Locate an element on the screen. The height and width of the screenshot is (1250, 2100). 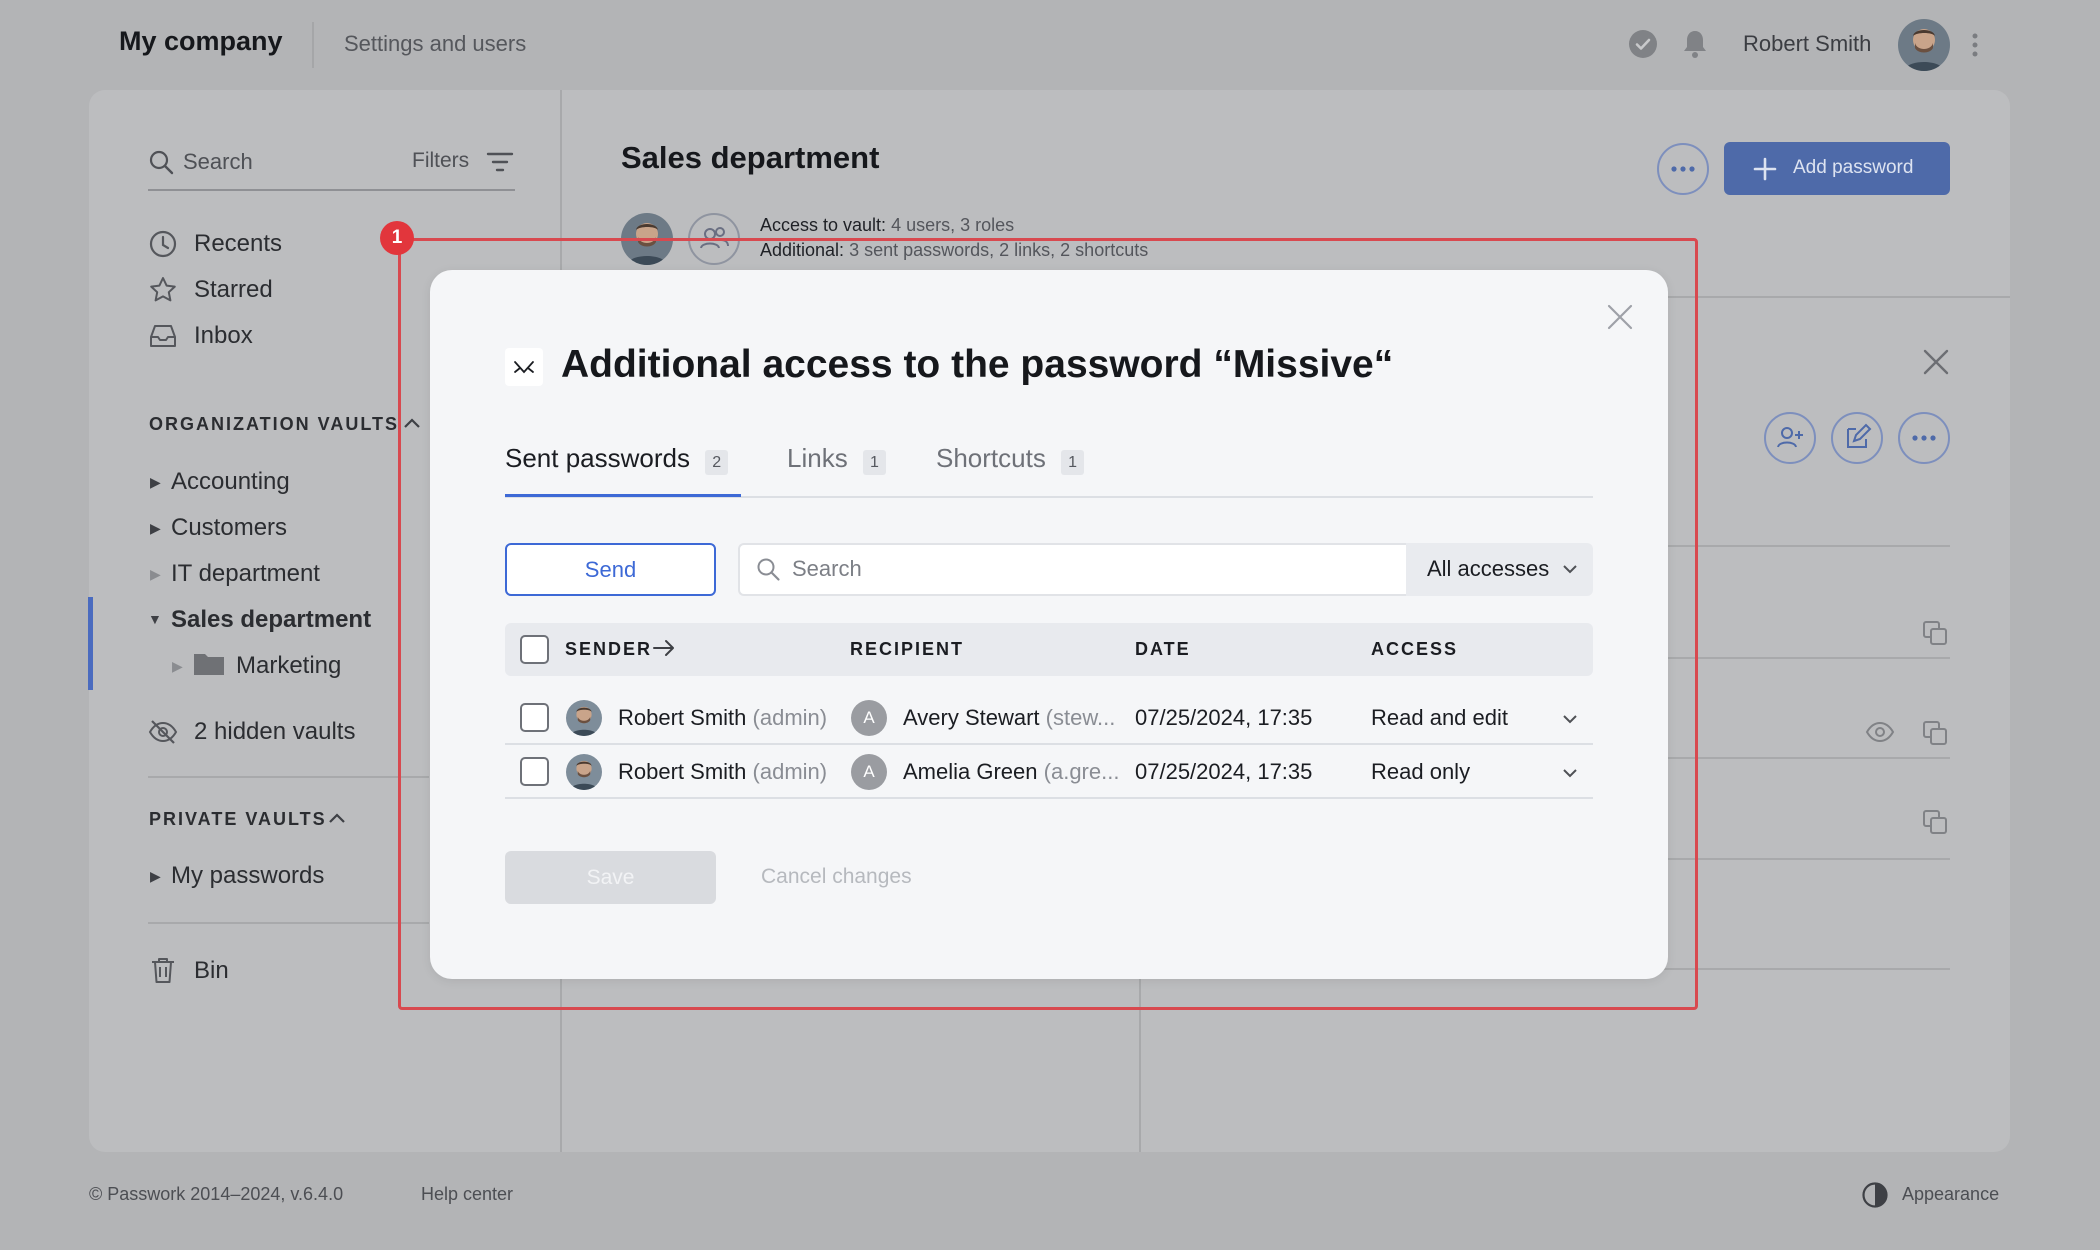
access-filter-value: All accesses is located at coordinates (1488, 568).